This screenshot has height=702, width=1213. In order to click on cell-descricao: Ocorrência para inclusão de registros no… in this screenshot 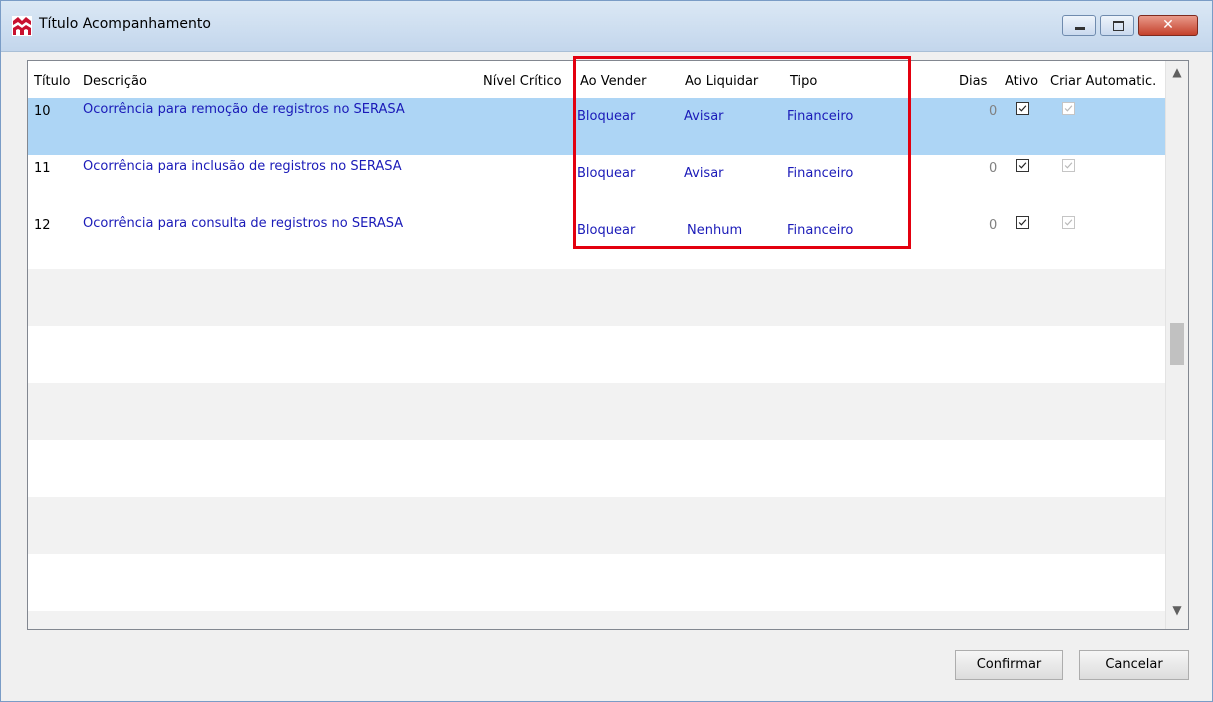, I will do `click(242, 166)`.